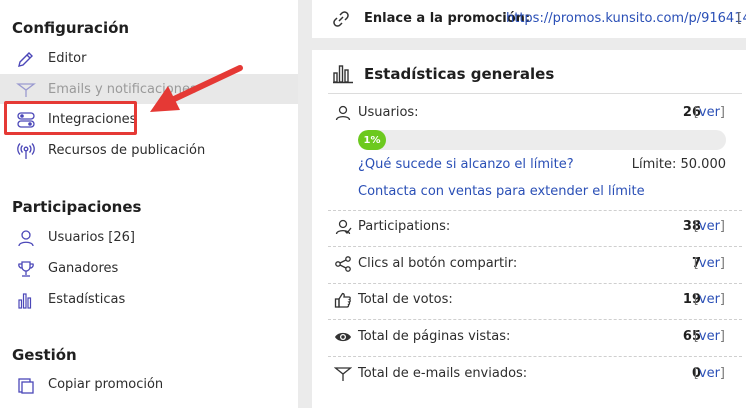 The width and height of the screenshot is (746, 408). I want to click on users-progress-bar: 1%, so click(542, 140).